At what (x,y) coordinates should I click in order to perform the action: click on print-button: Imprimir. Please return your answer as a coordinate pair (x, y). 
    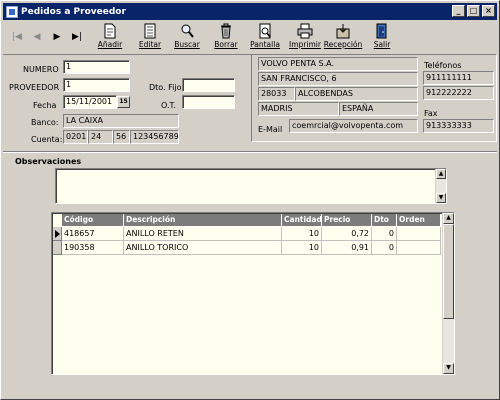
    Looking at the image, I should click on (305, 37).